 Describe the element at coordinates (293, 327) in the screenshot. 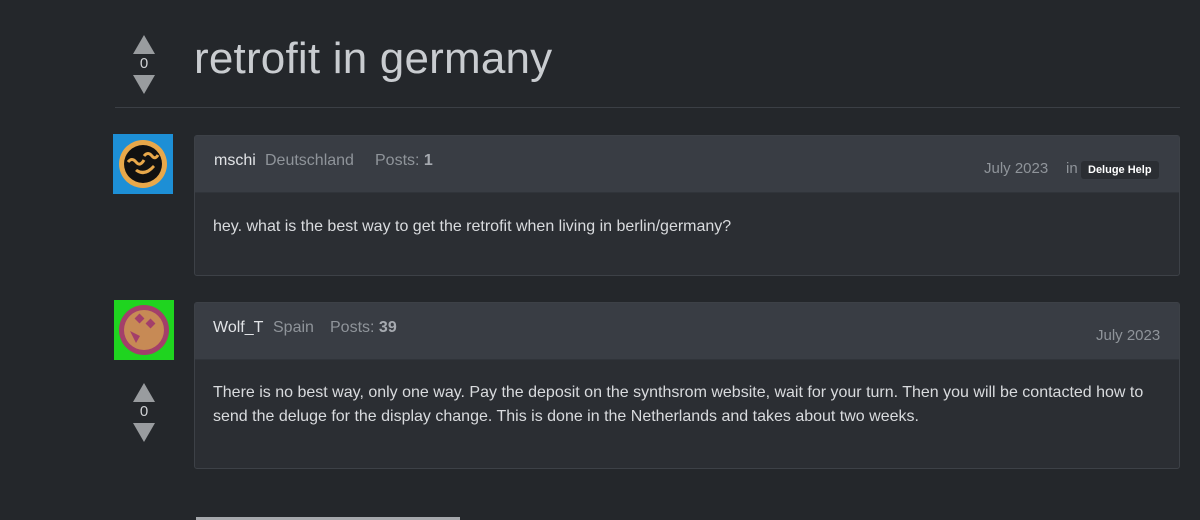

I see `author-country: Spain` at that location.